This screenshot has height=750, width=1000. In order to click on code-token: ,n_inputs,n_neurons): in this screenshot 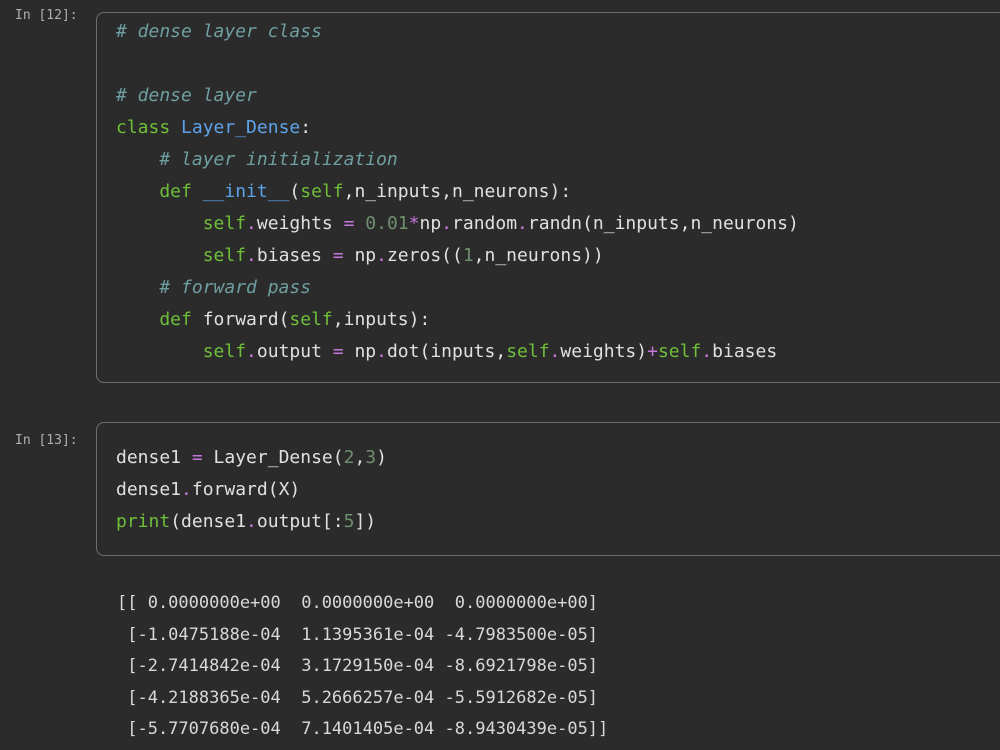, I will do `click(457, 191)`.